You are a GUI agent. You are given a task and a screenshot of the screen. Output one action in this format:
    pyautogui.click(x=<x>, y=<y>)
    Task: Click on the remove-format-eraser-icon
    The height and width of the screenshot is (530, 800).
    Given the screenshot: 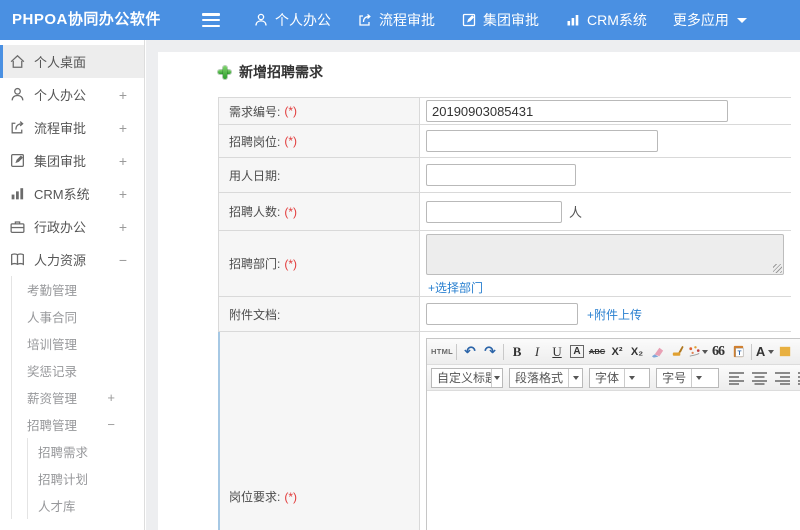 What is the action you would take?
    pyautogui.click(x=657, y=352)
    